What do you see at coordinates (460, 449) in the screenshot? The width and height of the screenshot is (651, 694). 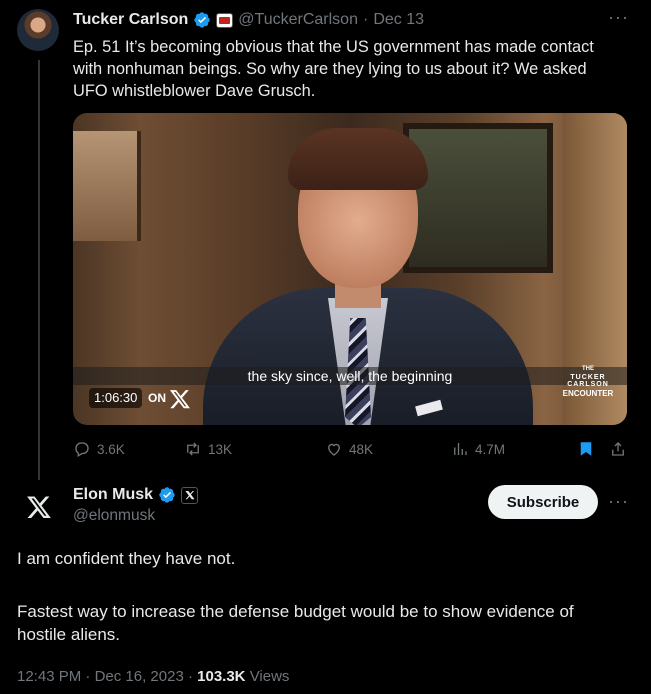 I see `analytics-icon` at bounding box center [460, 449].